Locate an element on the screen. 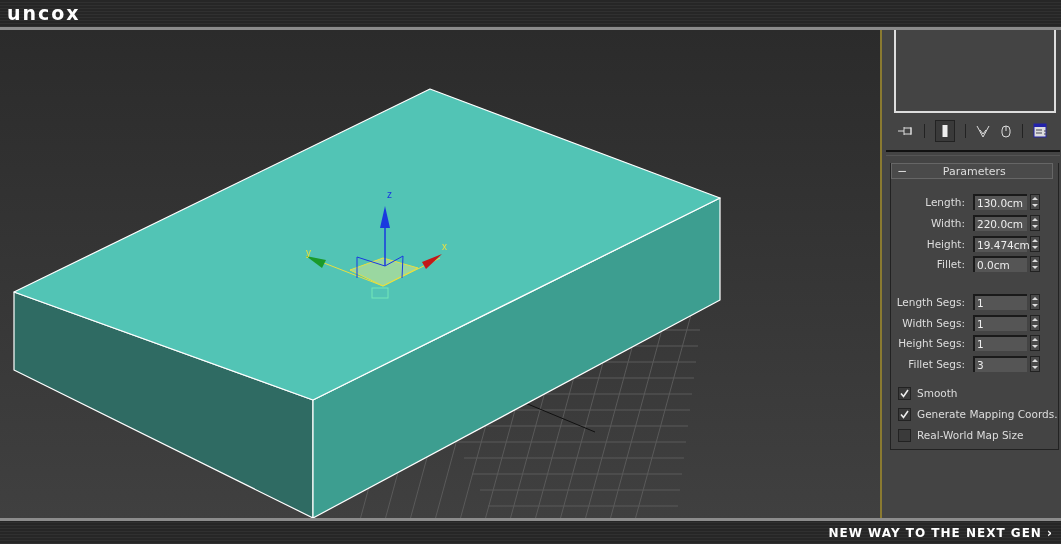  checkbox-label: Real-World Map Size is located at coordinates (970, 435).